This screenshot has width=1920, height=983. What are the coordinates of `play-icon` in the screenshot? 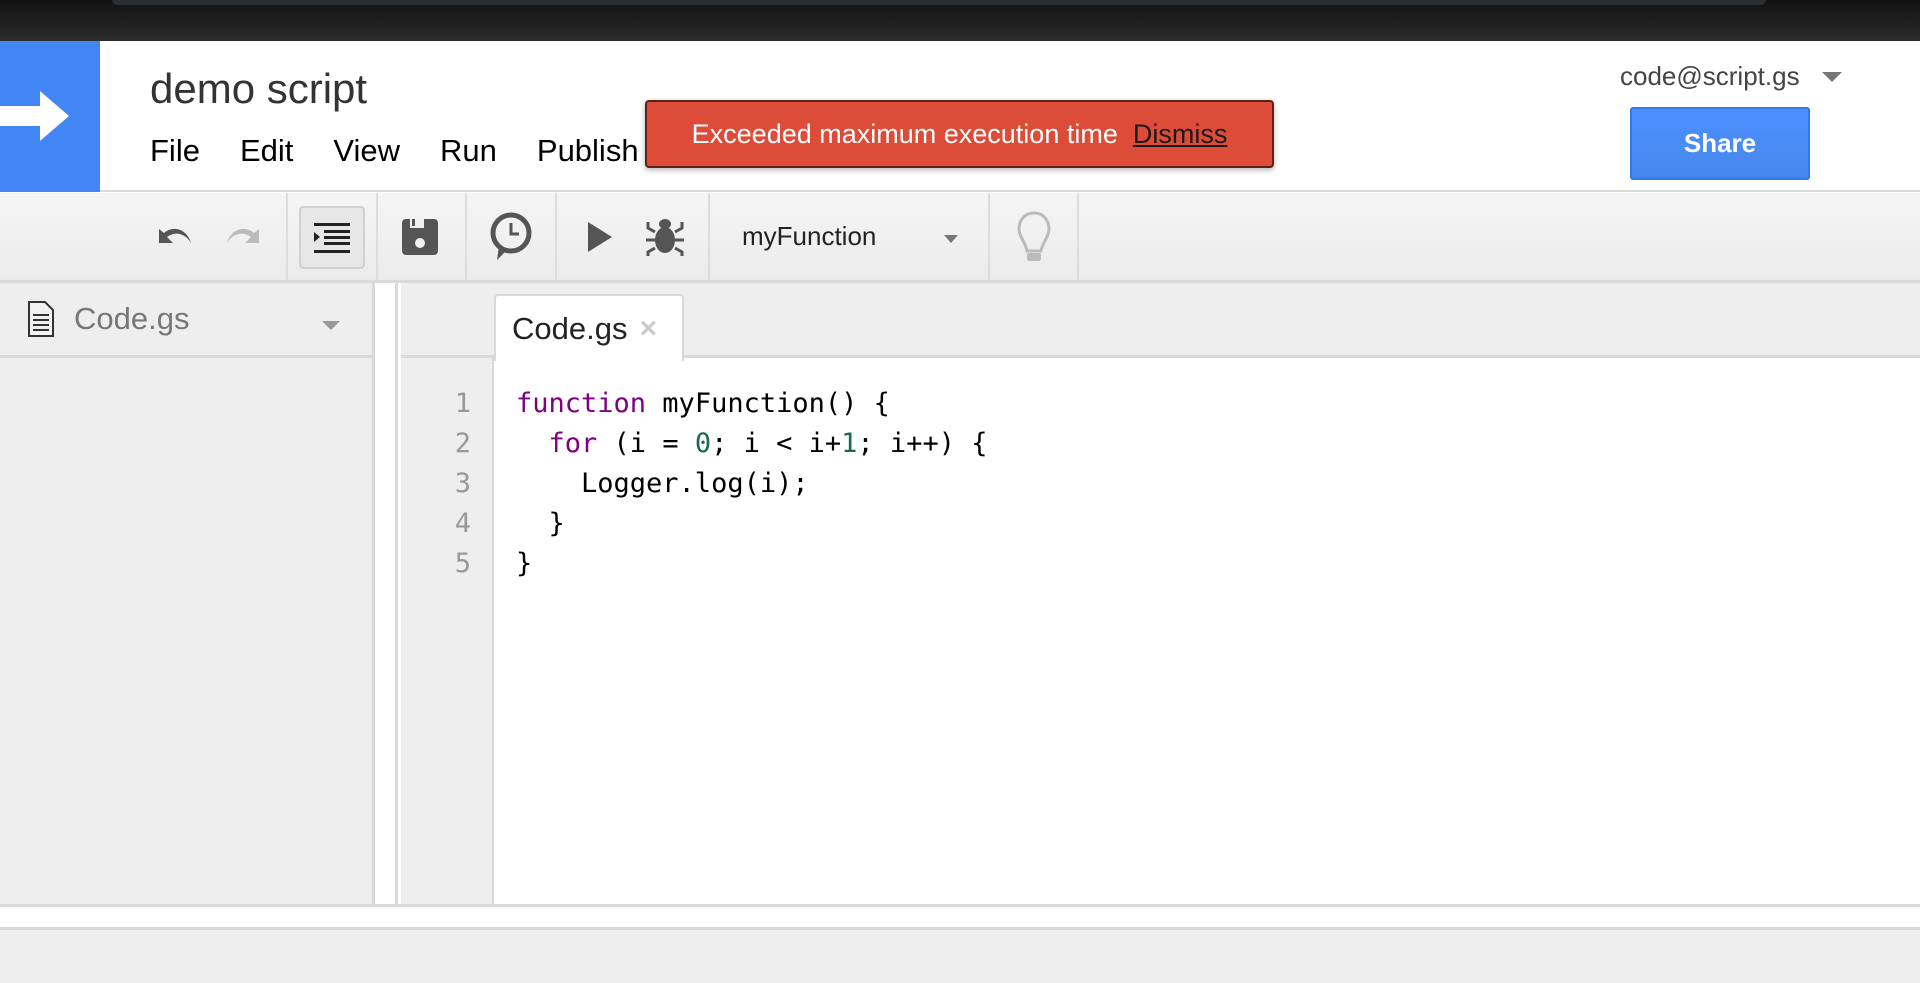 It's located at (600, 237).